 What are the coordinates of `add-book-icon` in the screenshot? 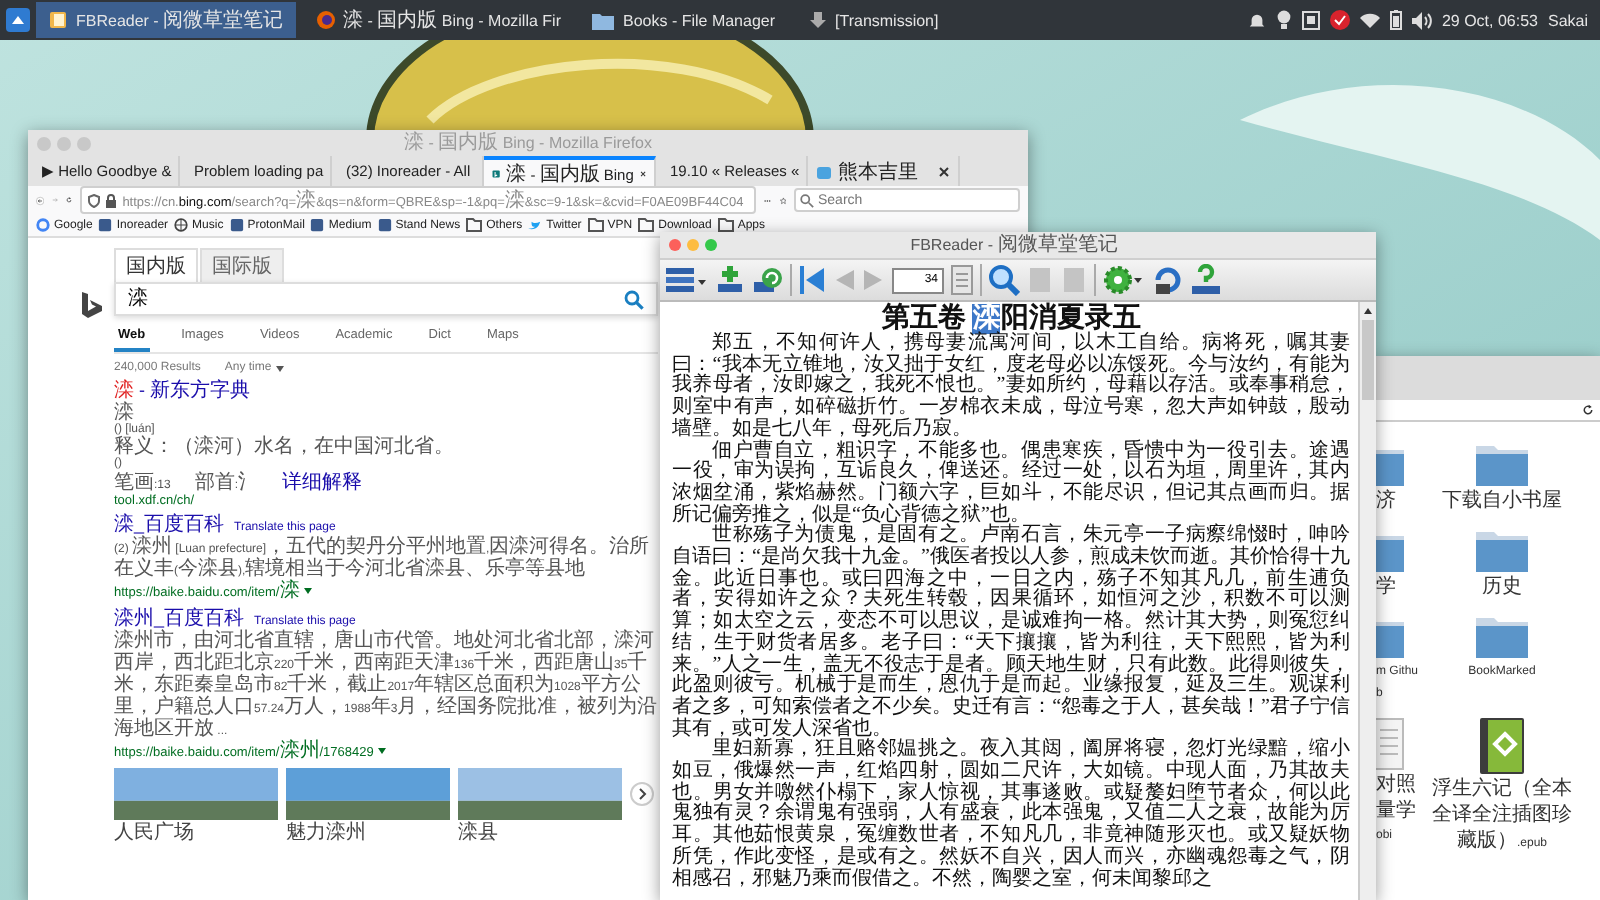 It's located at (730, 280).